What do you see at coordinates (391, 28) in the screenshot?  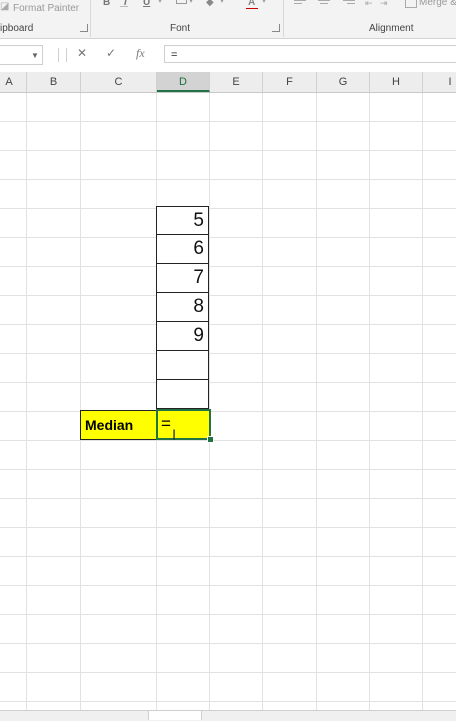 I see `alignment-group-label: Alignment` at bounding box center [391, 28].